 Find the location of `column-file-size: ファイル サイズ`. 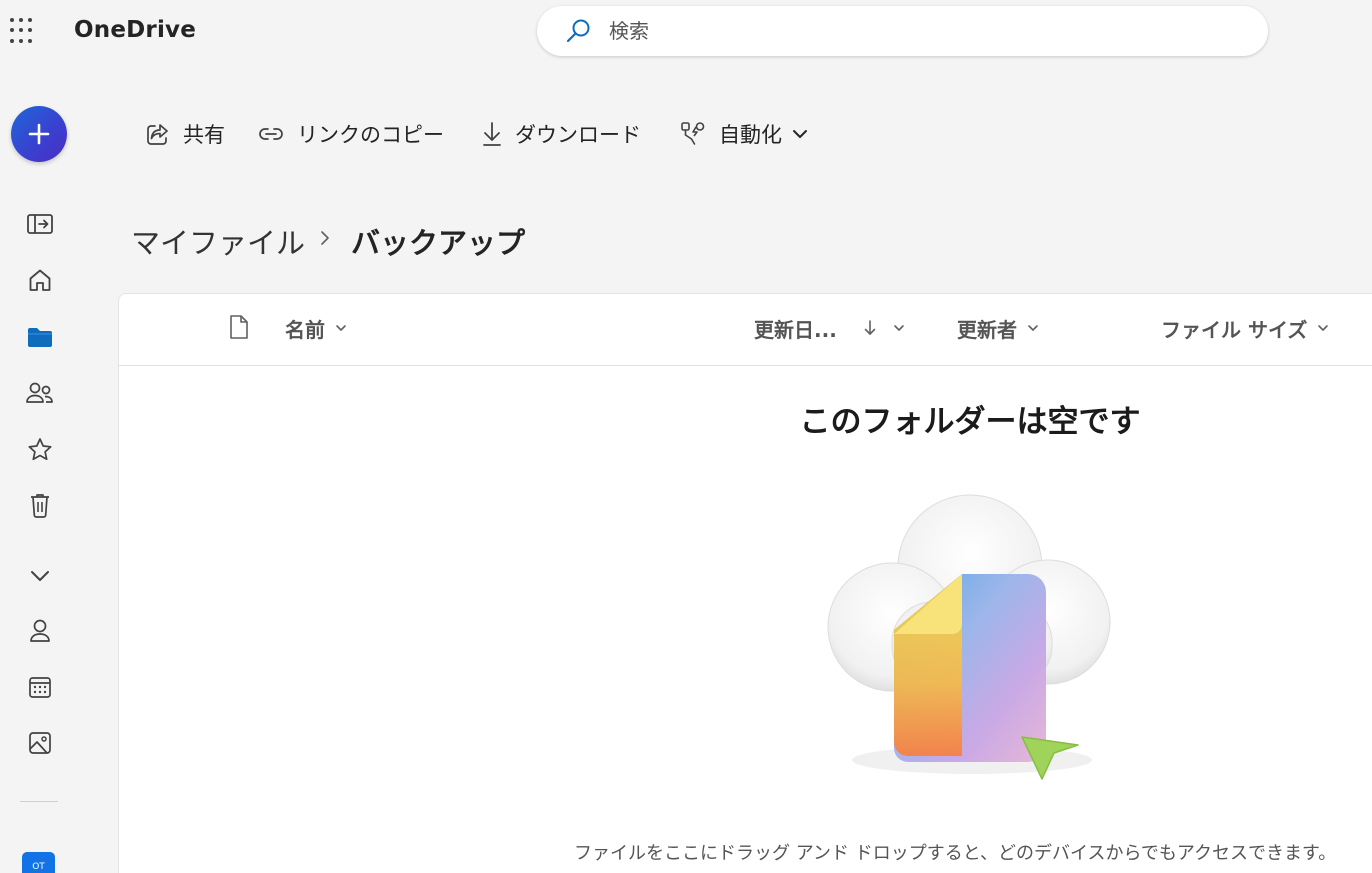

column-file-size: ファイル サイズ is located at coordinates (1245, 328).